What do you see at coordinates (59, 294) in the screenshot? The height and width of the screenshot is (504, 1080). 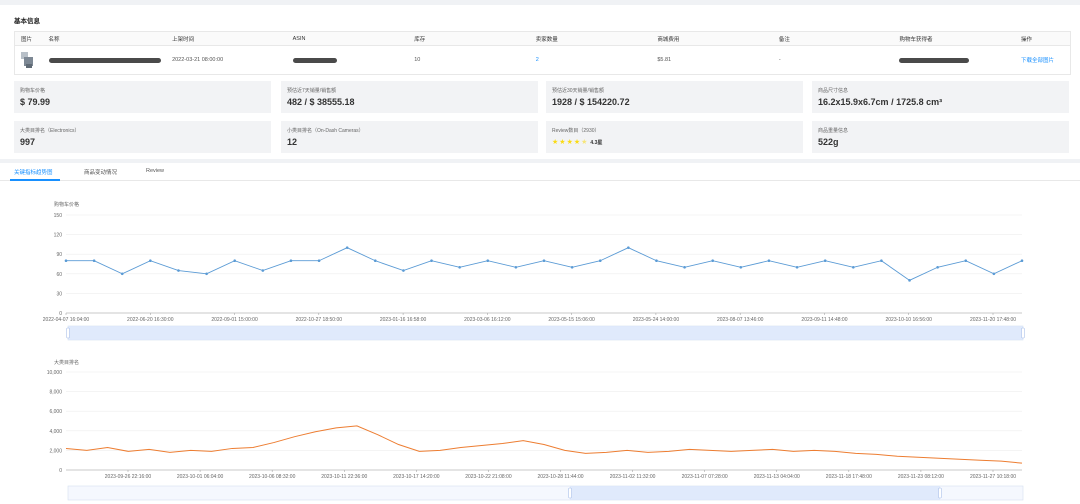 I see `y-tick-label: 30` at bounding box center [59, 294].